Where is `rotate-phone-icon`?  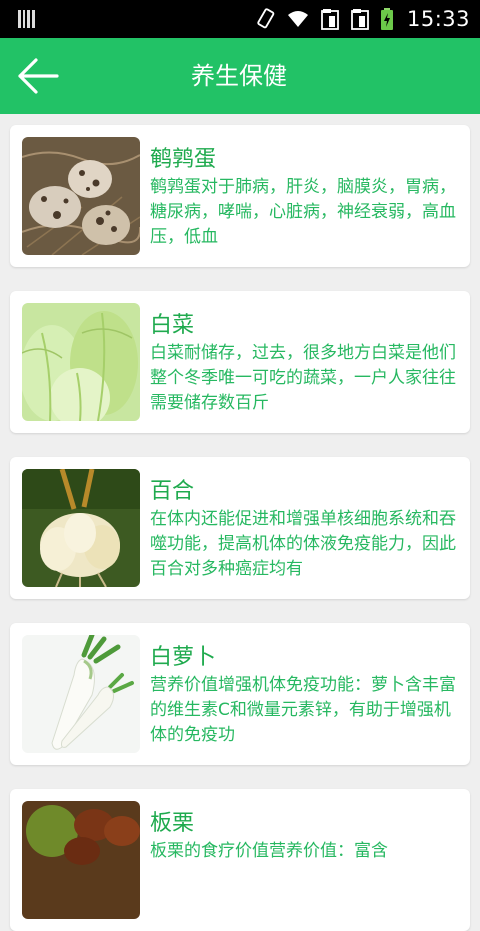 rotate-phone-icon is located at coordinates (266, 18).